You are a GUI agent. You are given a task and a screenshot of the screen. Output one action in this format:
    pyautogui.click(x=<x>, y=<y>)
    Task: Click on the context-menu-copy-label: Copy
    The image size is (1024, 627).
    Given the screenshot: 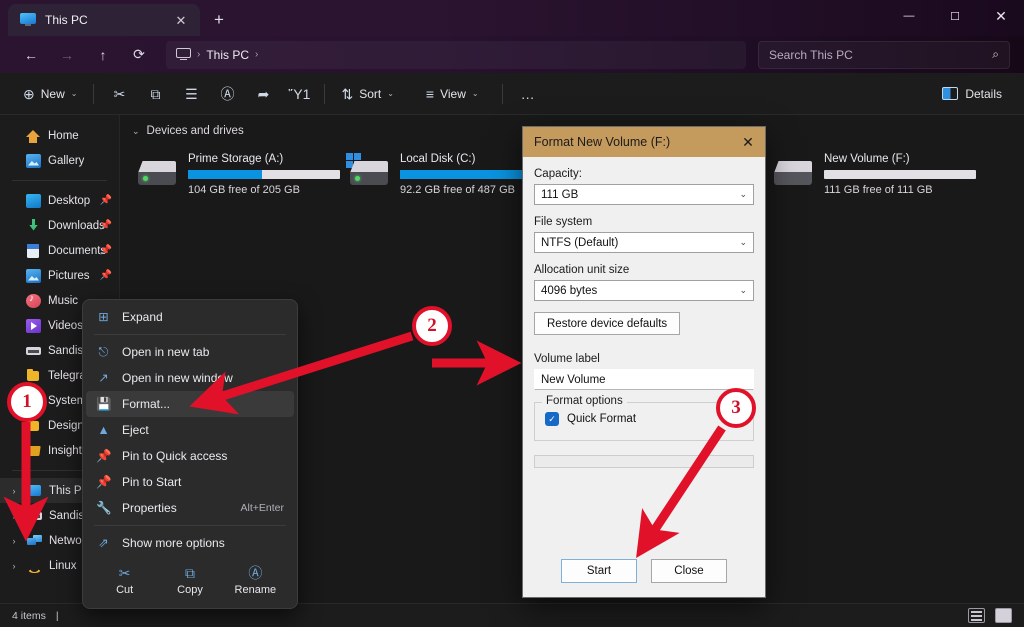 What is the action you would take?
    pyautogui.click(x=190, y=590)
    